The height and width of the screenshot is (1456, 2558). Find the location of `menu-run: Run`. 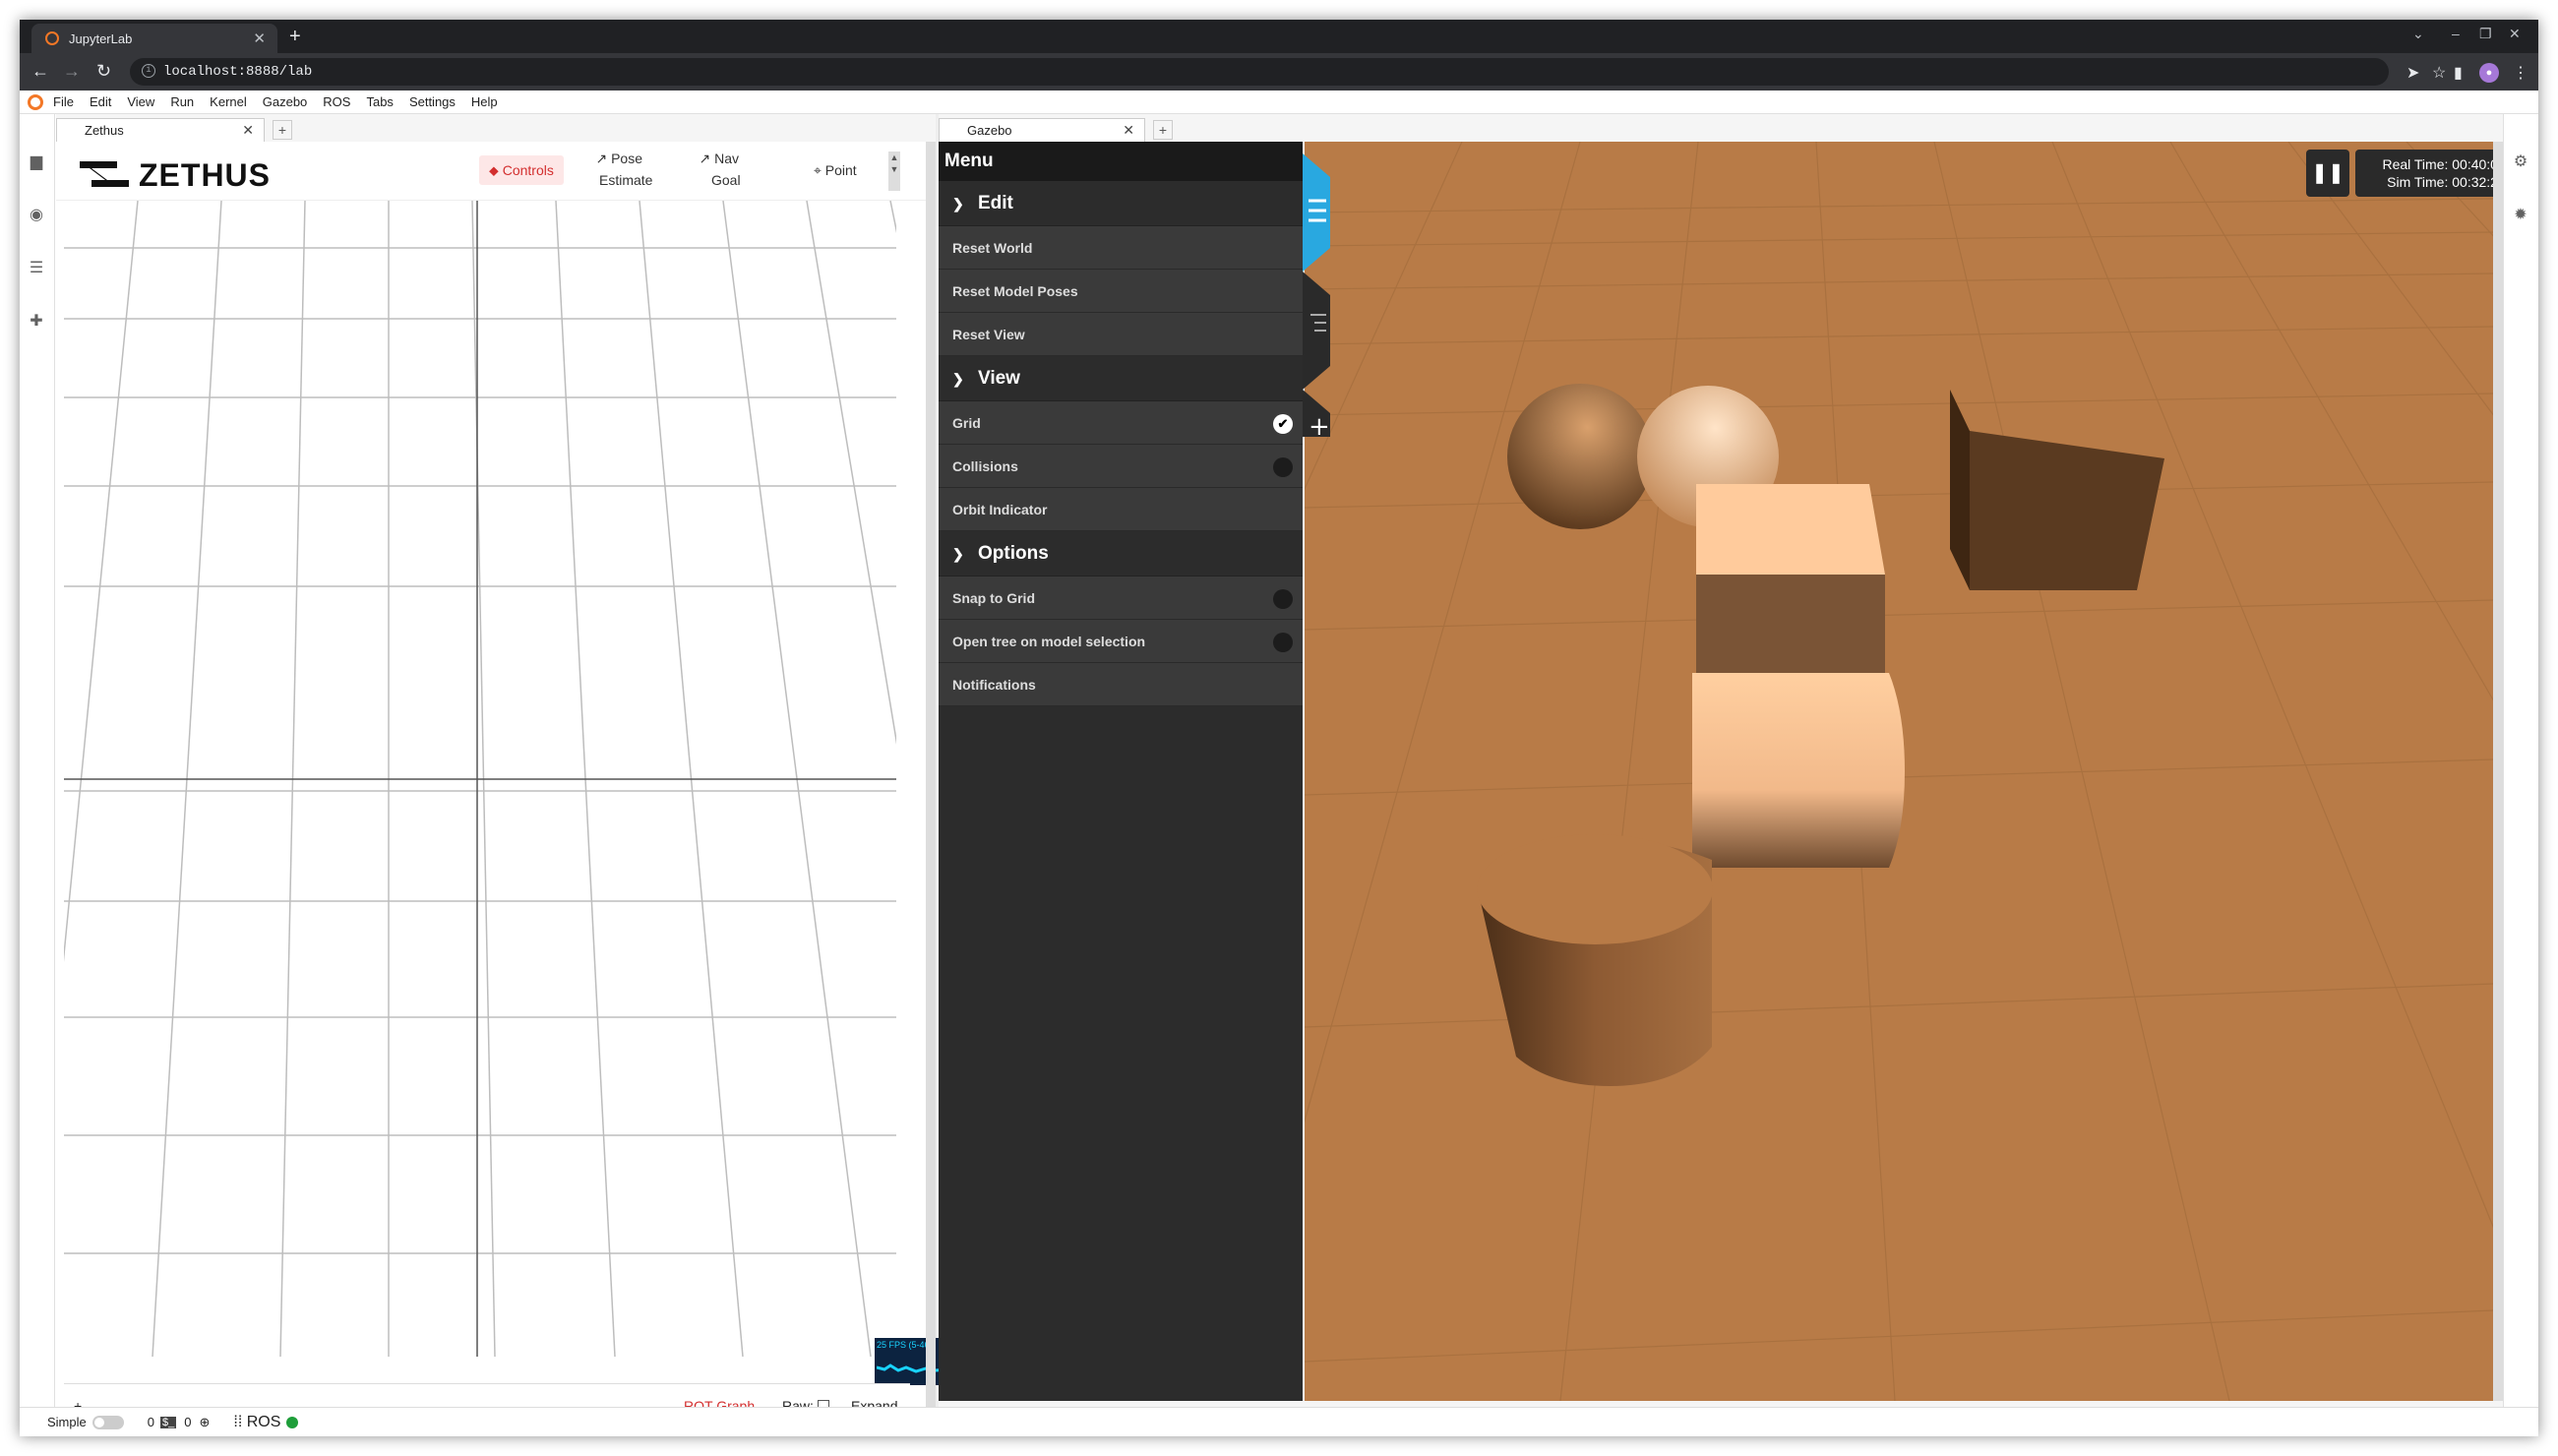

menu-run: Run is located at coordinates (182, 101).